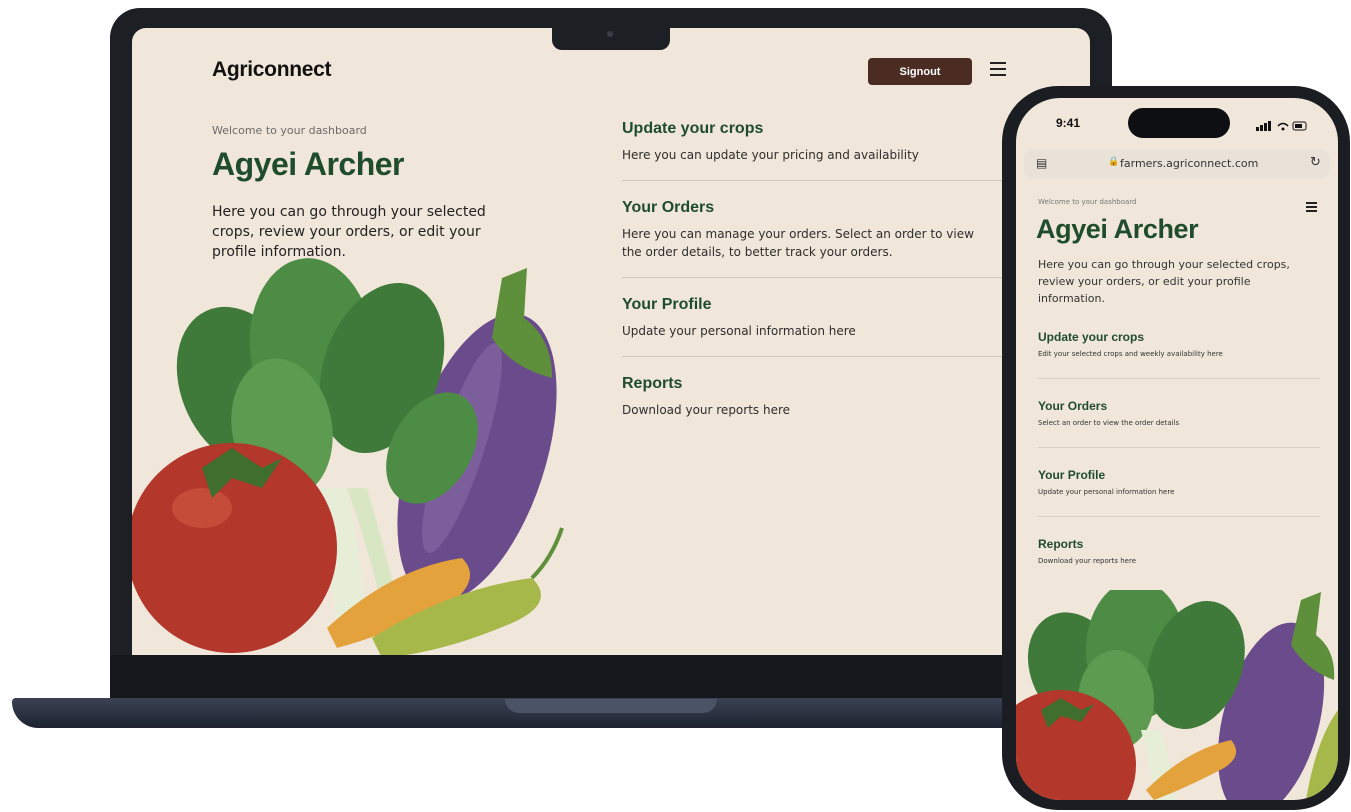  Describe the element at coordinates (1068, 123) in the screenshot. I see `status-time: 9:41` at that location.